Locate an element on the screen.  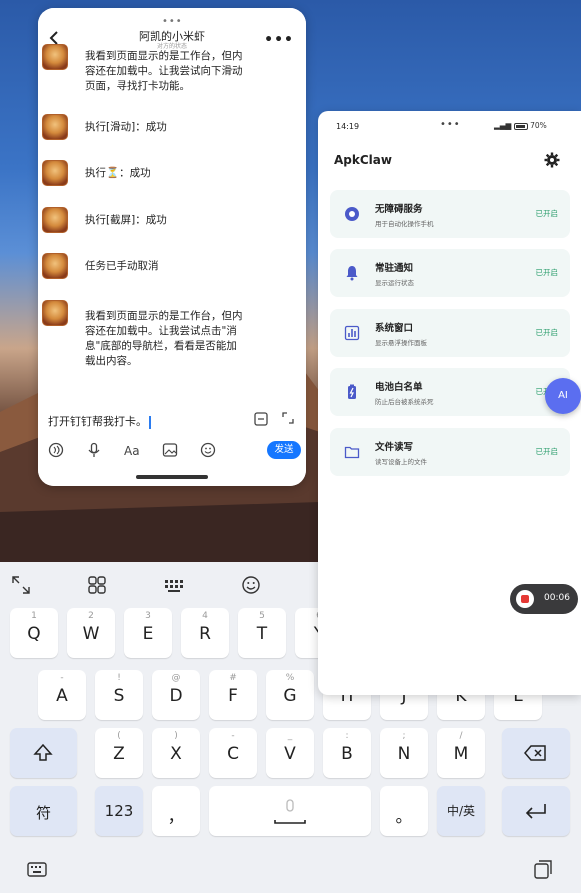
key-label: F is located at coordinates (233, 696).